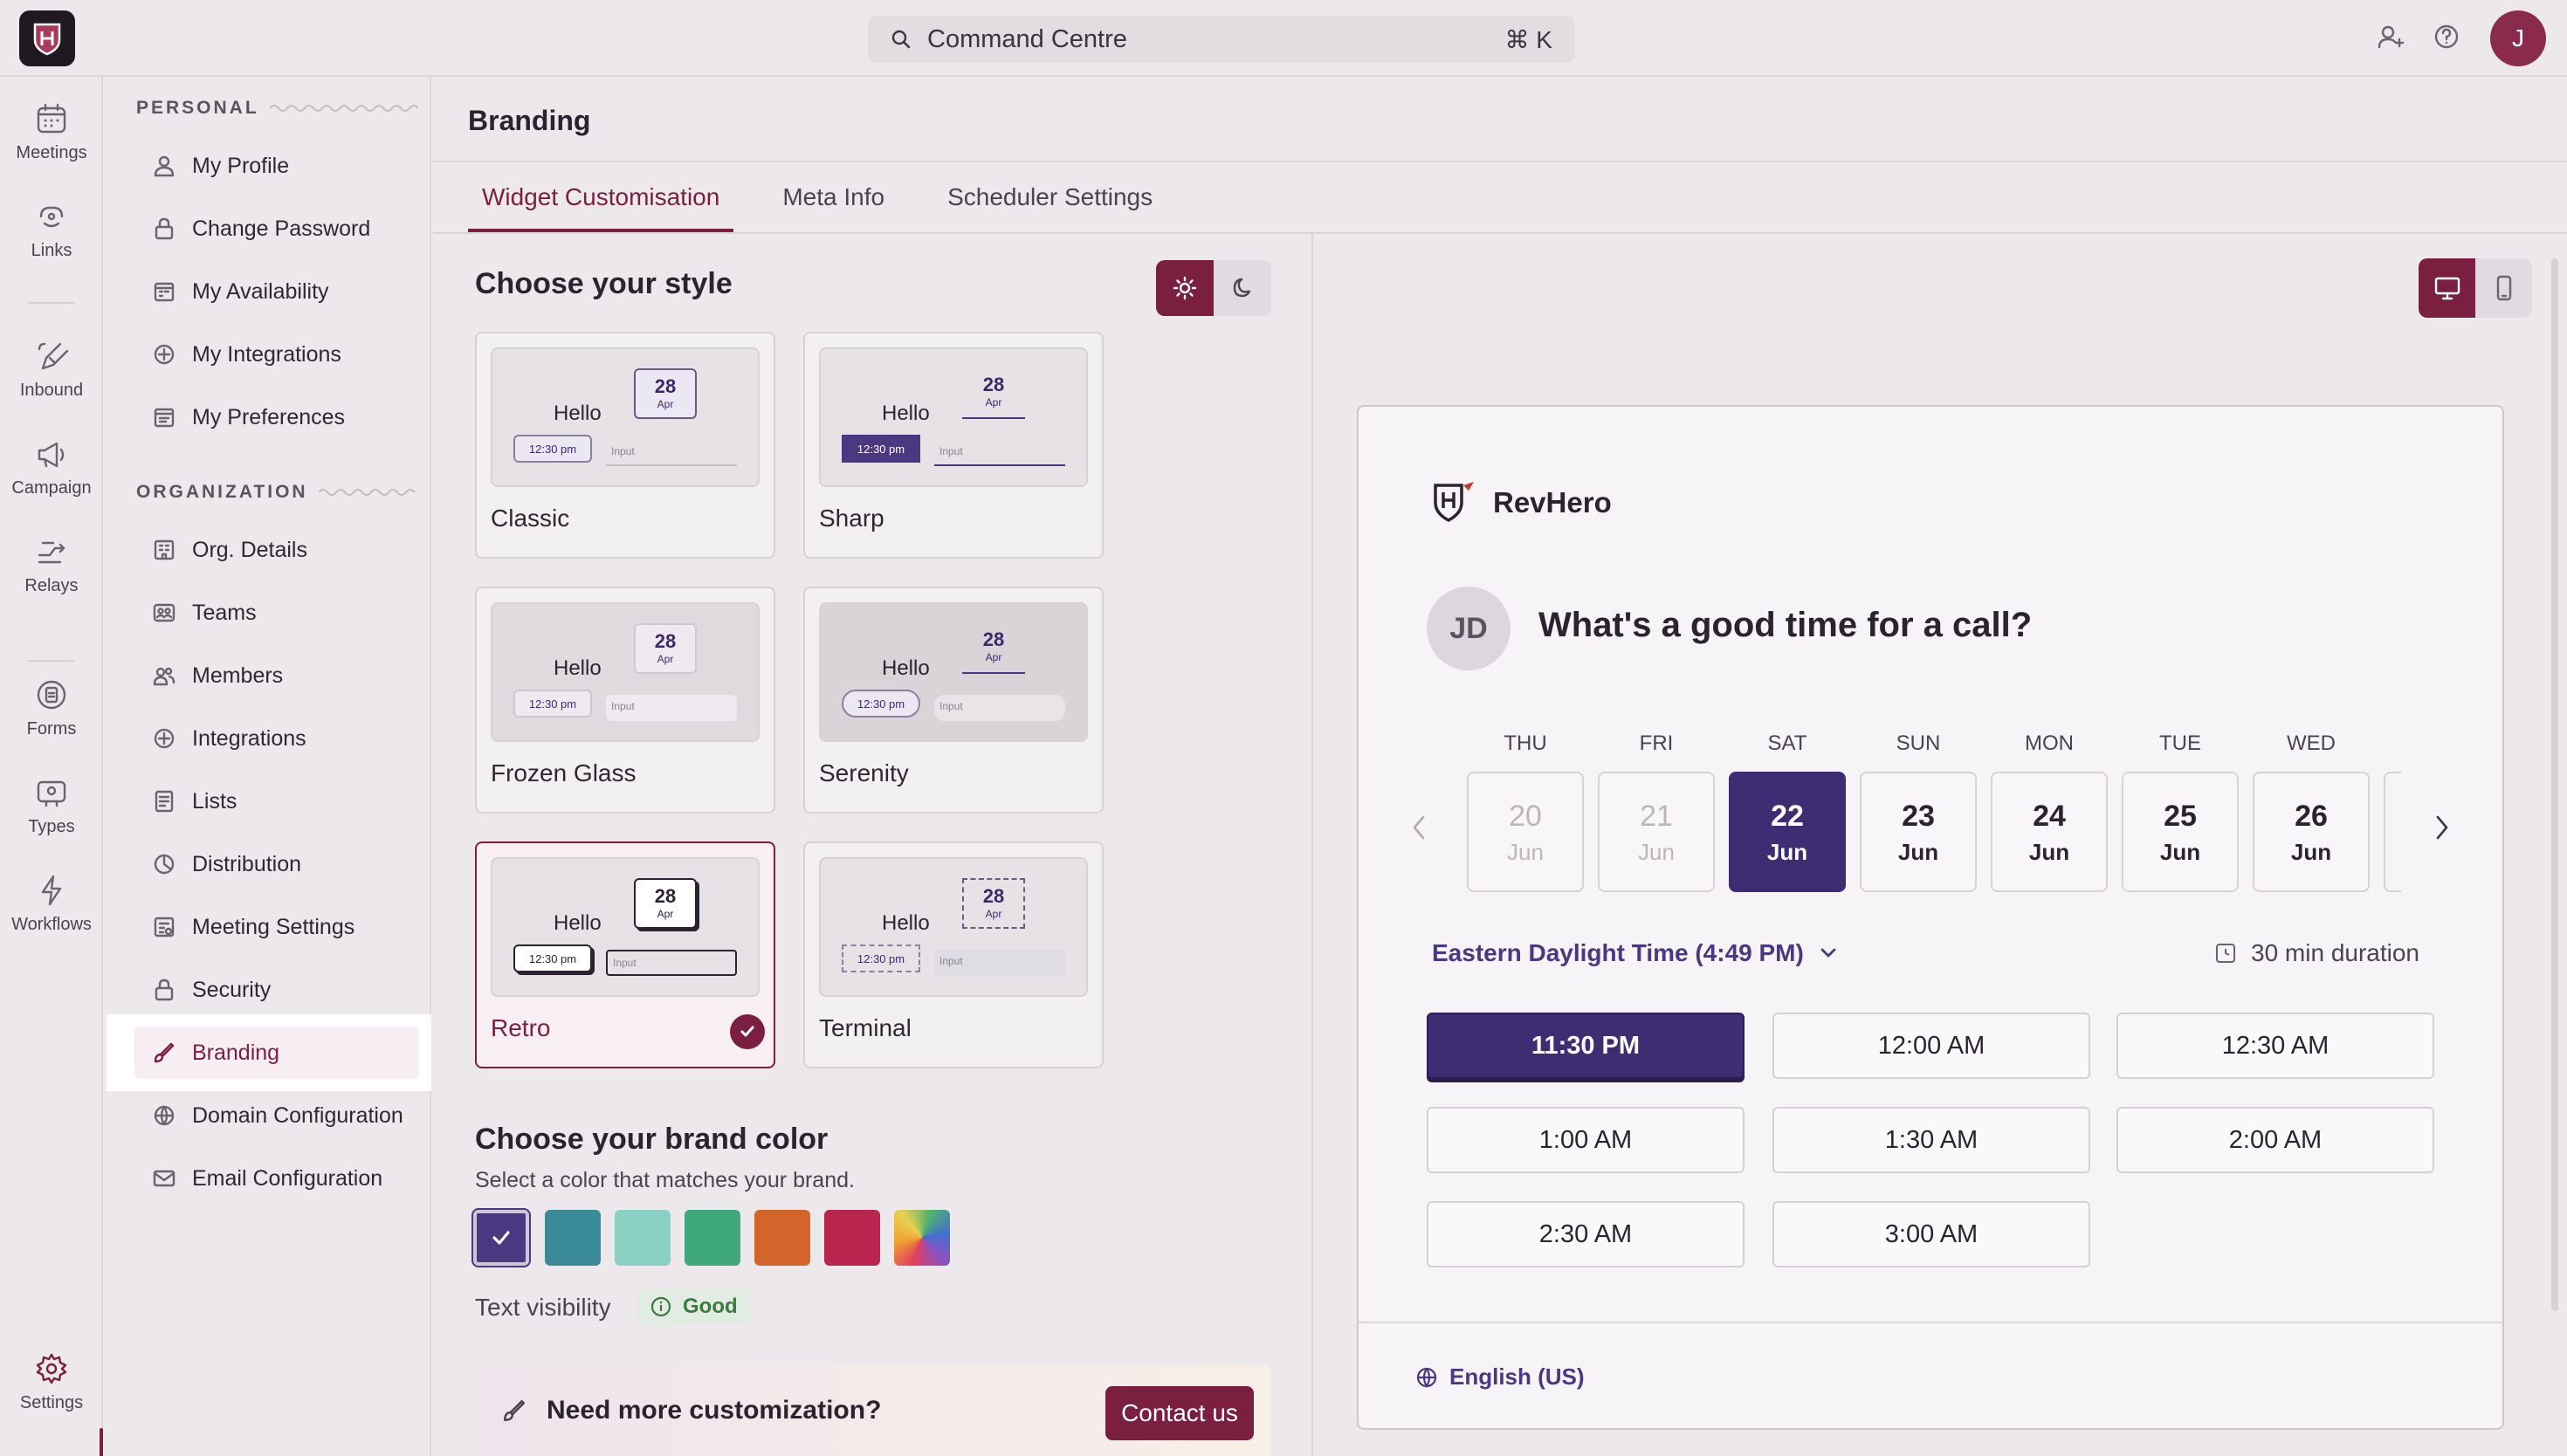  Describe the element at coordinates (51, 708) in the screenshot. I see `rail-forms: Forms` at that location.